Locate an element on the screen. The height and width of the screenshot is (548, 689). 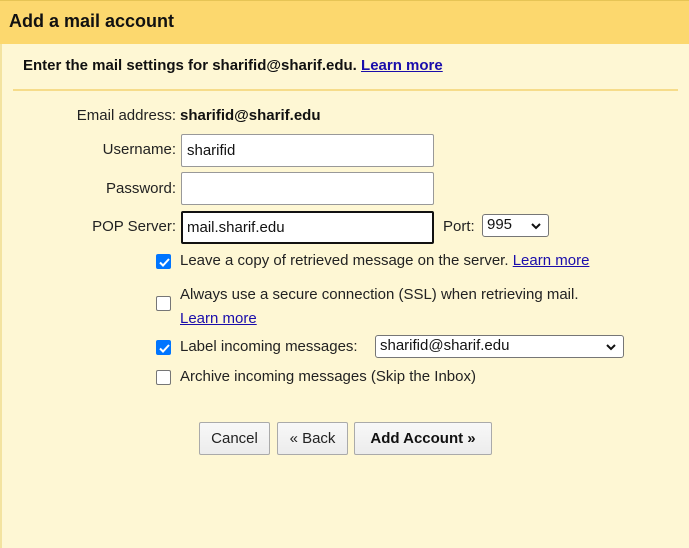
port-label: Port: is located at coordinates (459, 226).